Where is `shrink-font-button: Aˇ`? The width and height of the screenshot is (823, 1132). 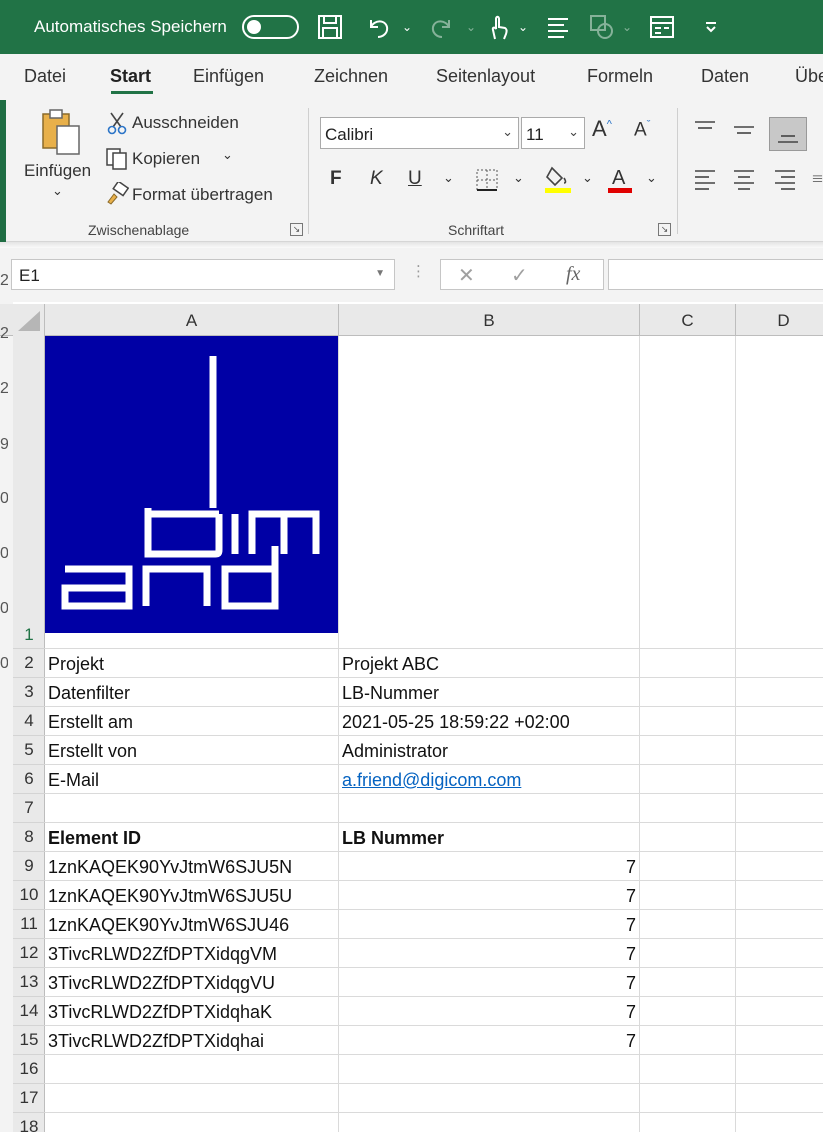
shrink-font-button: Aˇ is located at coordinates (642, 130).